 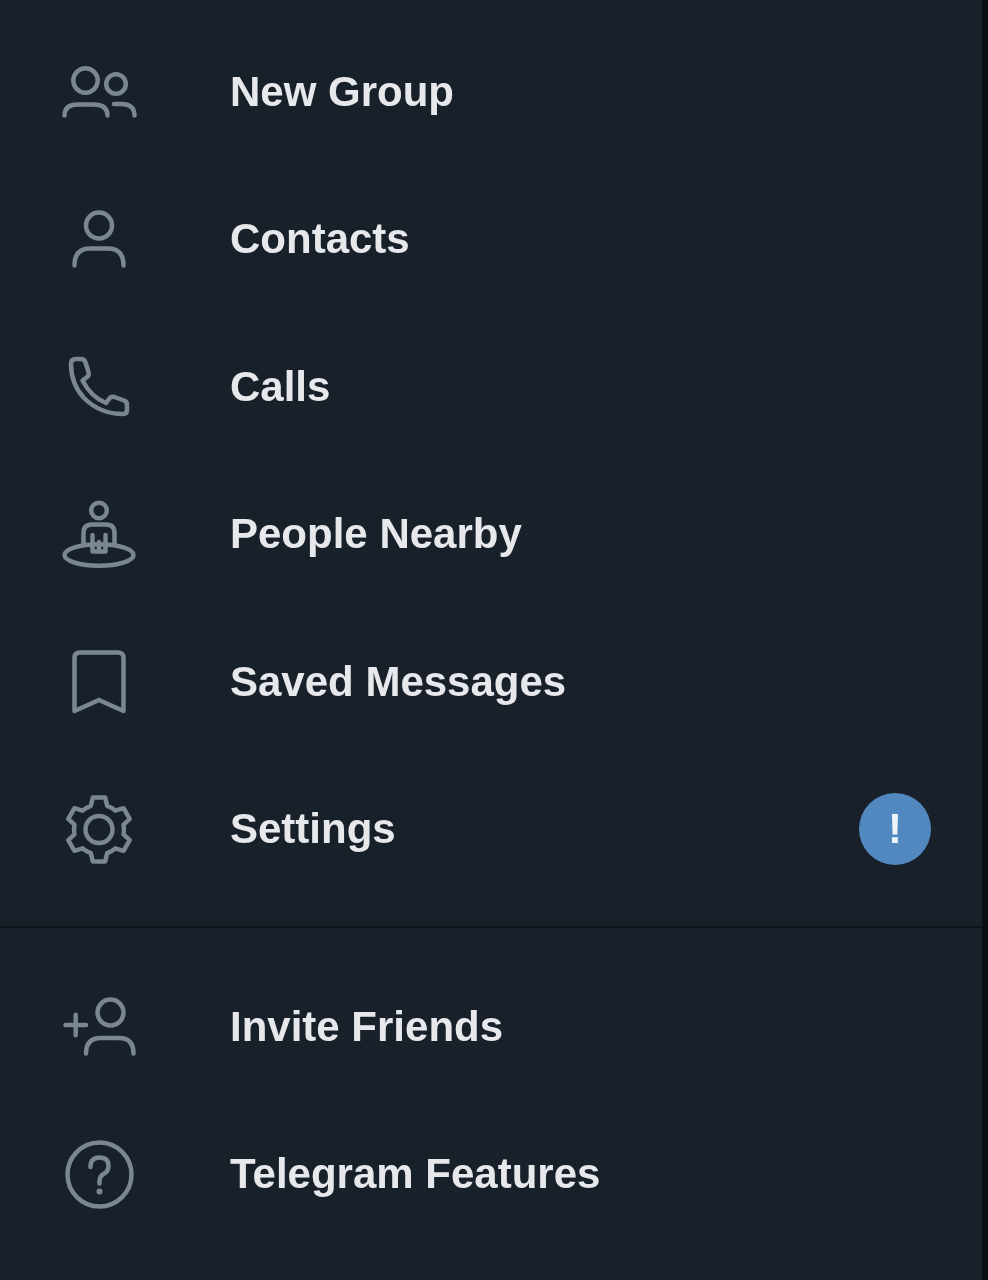 What do you see at coordinates (491, 682) in the screenshot?
I see `menu-item: Saved Messages` at bounding box center [491, 682].